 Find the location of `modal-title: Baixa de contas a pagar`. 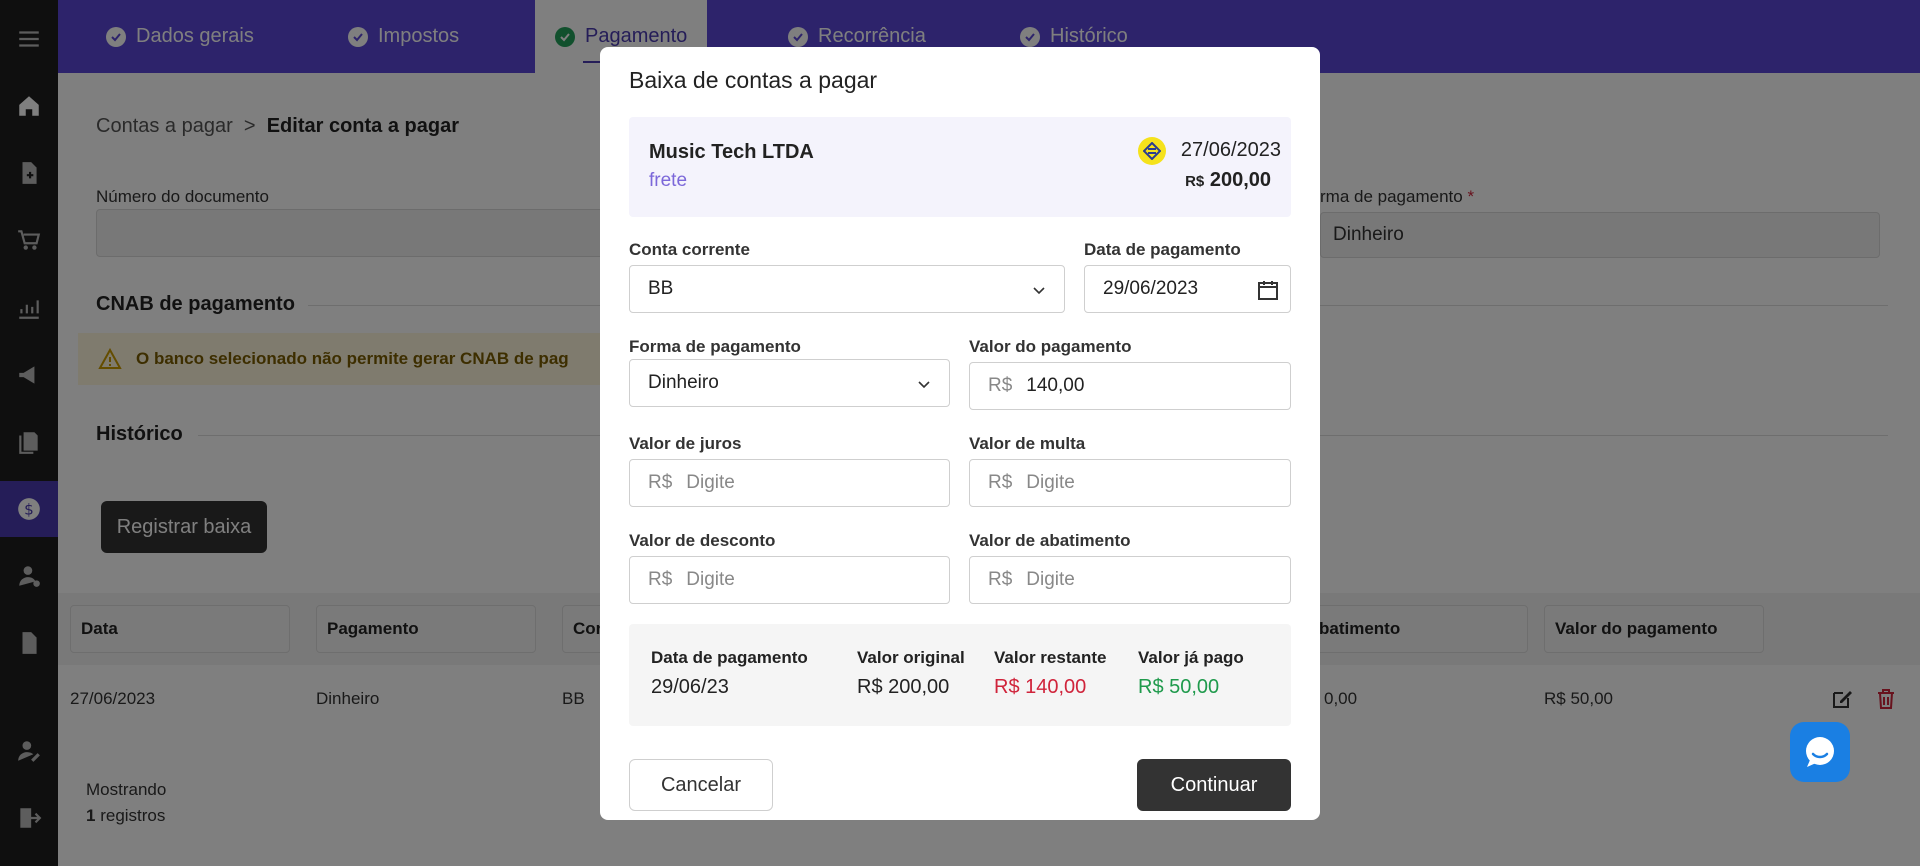

modal-title: Baixa de contas a pagar is located at coordinates (753, 80).